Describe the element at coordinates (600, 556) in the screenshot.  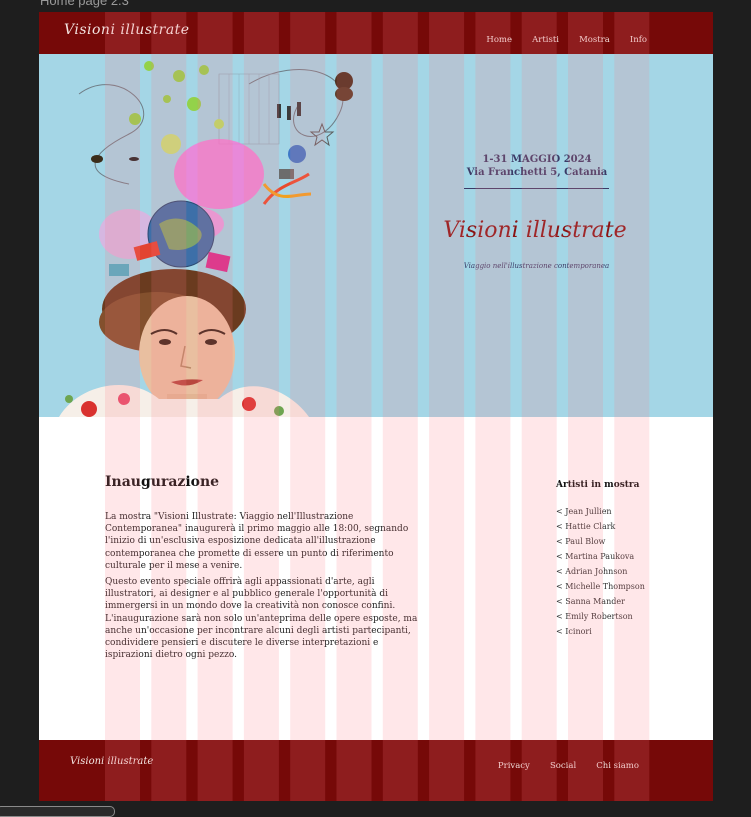
I see `artist-link: < Martina Paukova` at that location.